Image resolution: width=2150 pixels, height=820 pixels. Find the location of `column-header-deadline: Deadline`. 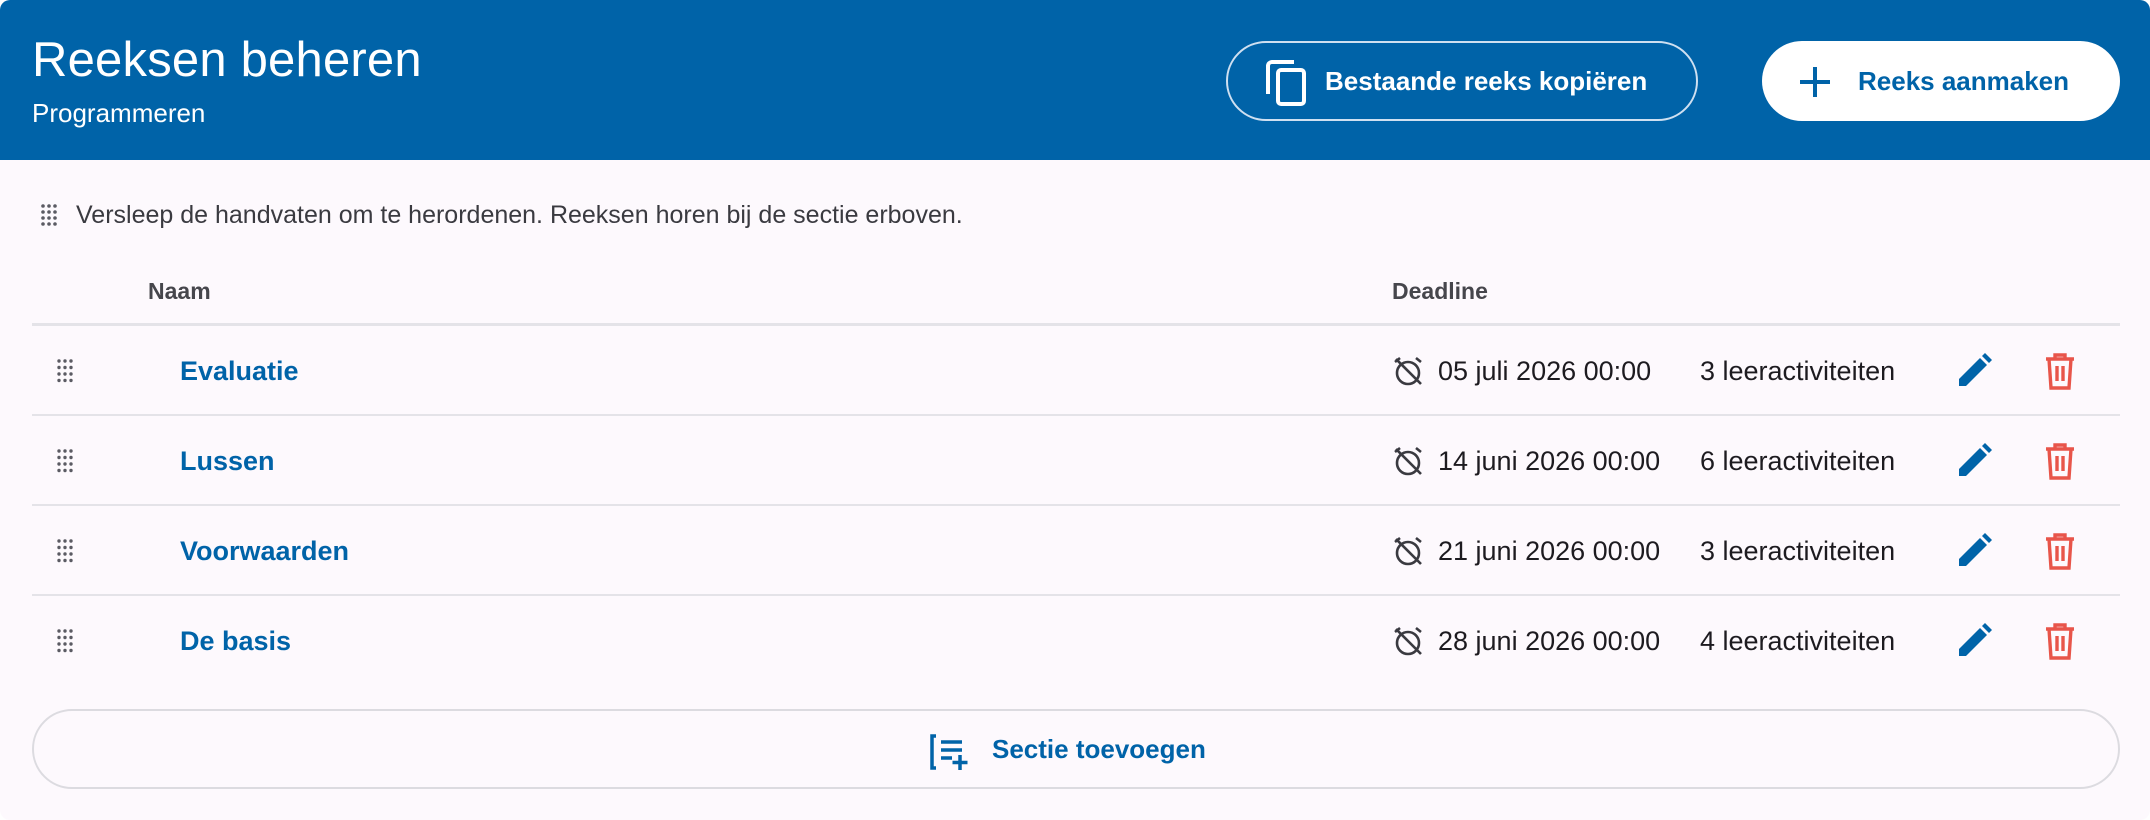

column-header-deadline: Deadline is located at coordinates (1440, 291).